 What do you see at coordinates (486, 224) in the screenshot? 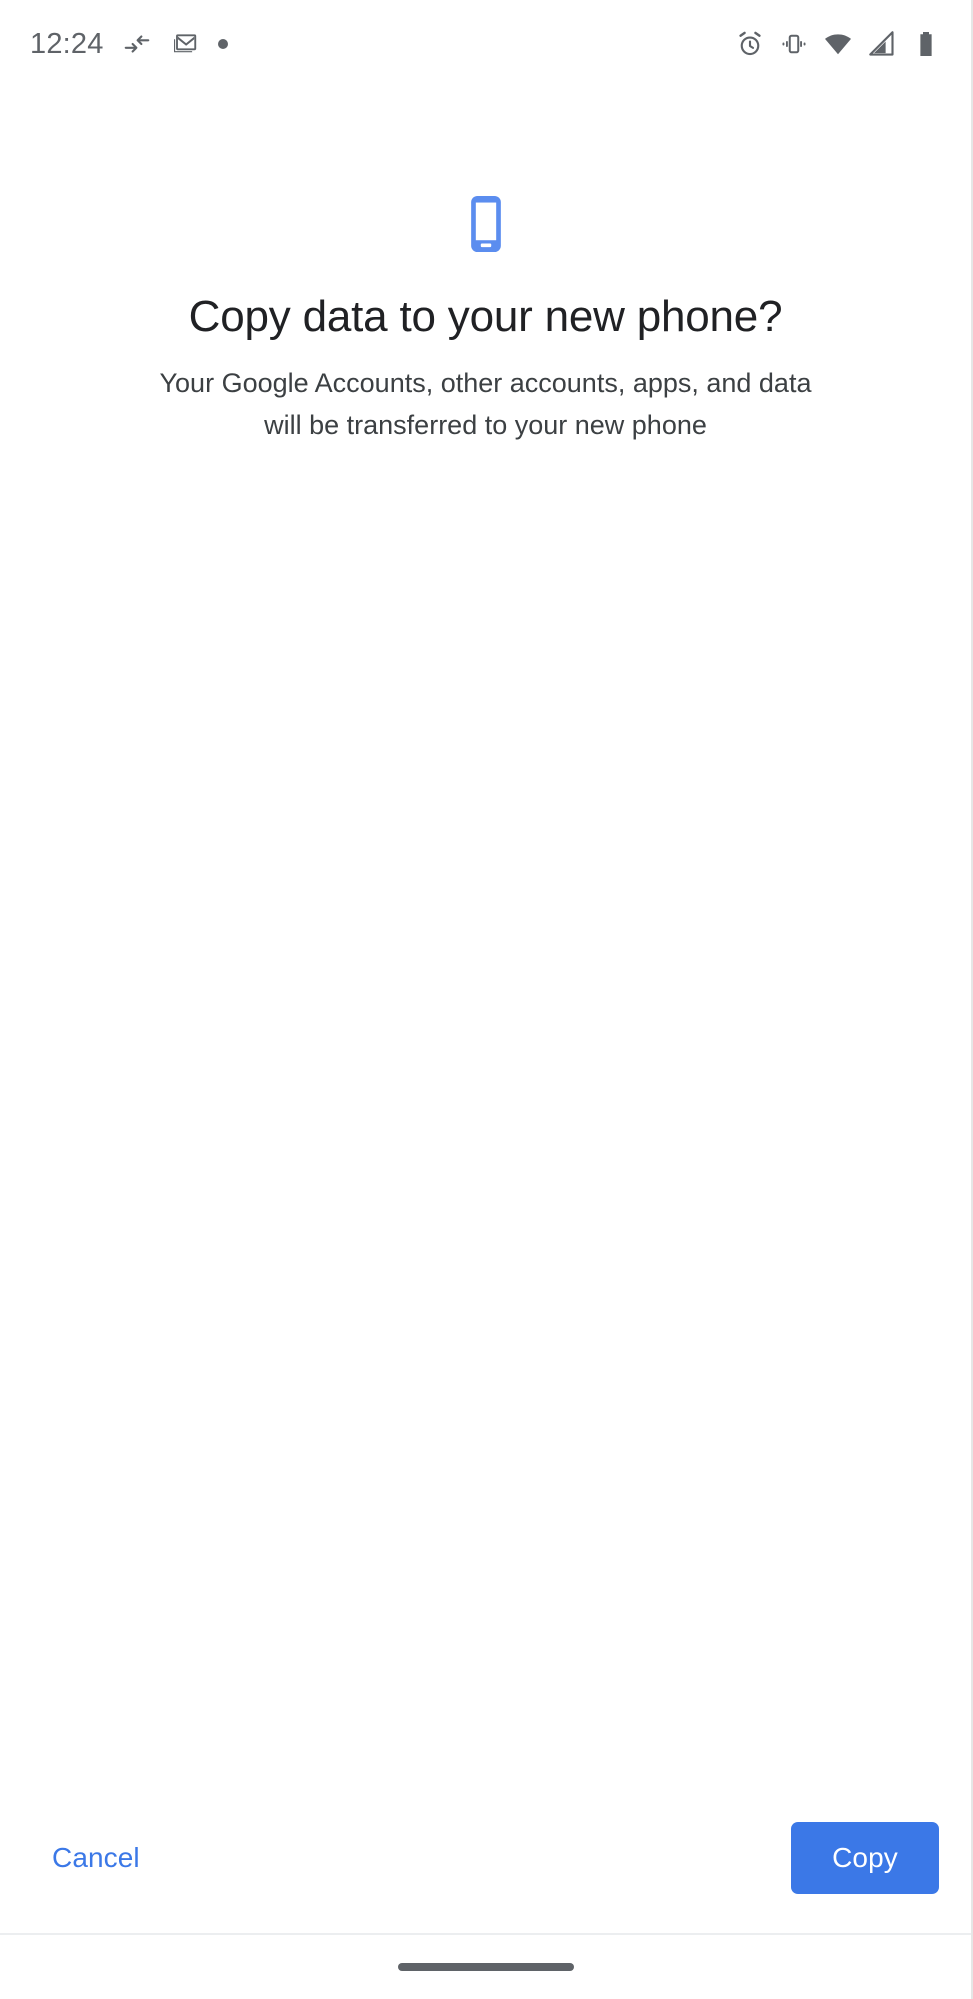
I see `smartphone-icon` at bounding box center [486, 224].